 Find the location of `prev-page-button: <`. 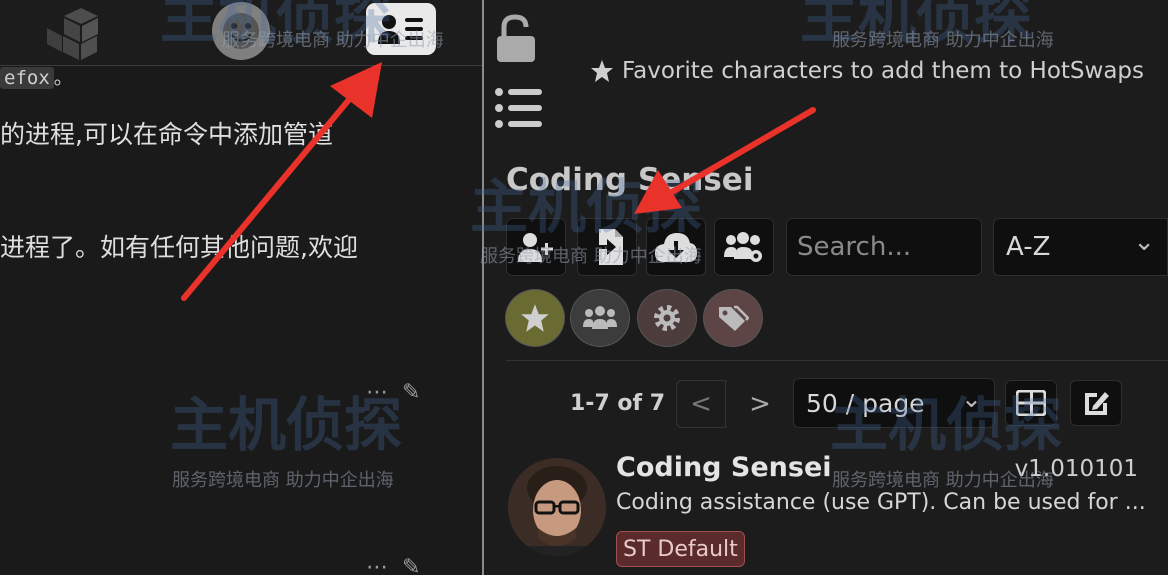

prev-page-button: < is located at coordinates (701, 404).